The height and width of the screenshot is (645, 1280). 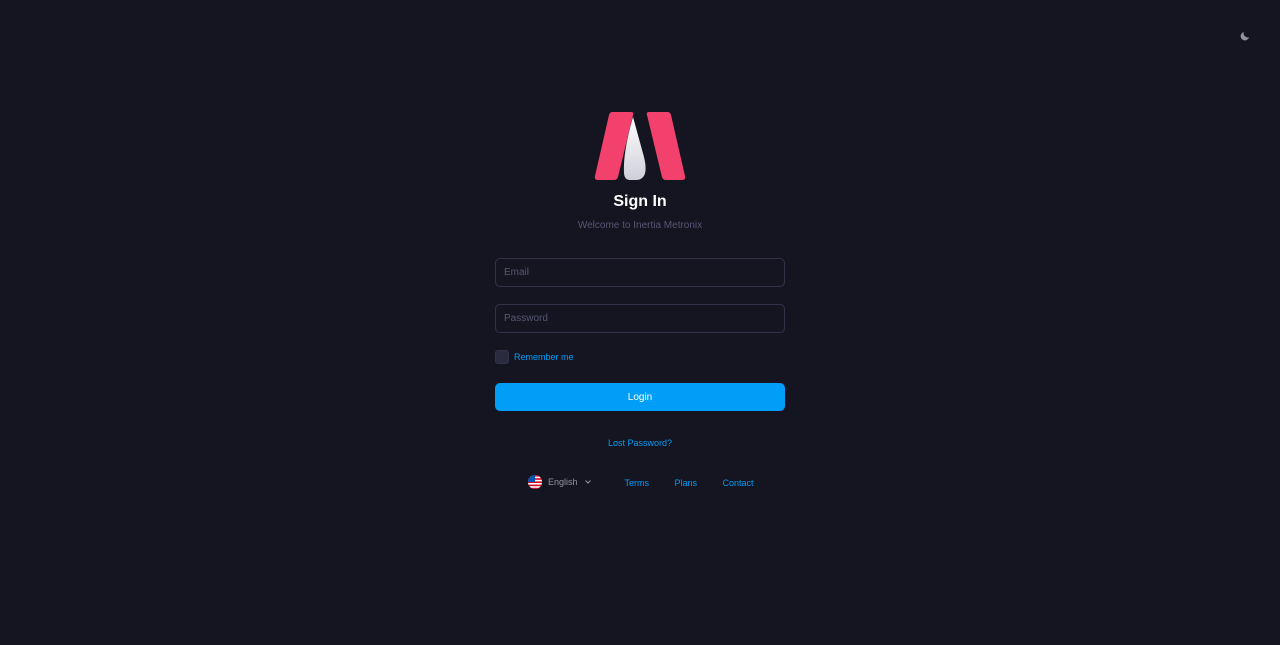 I want to click on lost-password-link: Lost Password?, so click(x=640, y=443).